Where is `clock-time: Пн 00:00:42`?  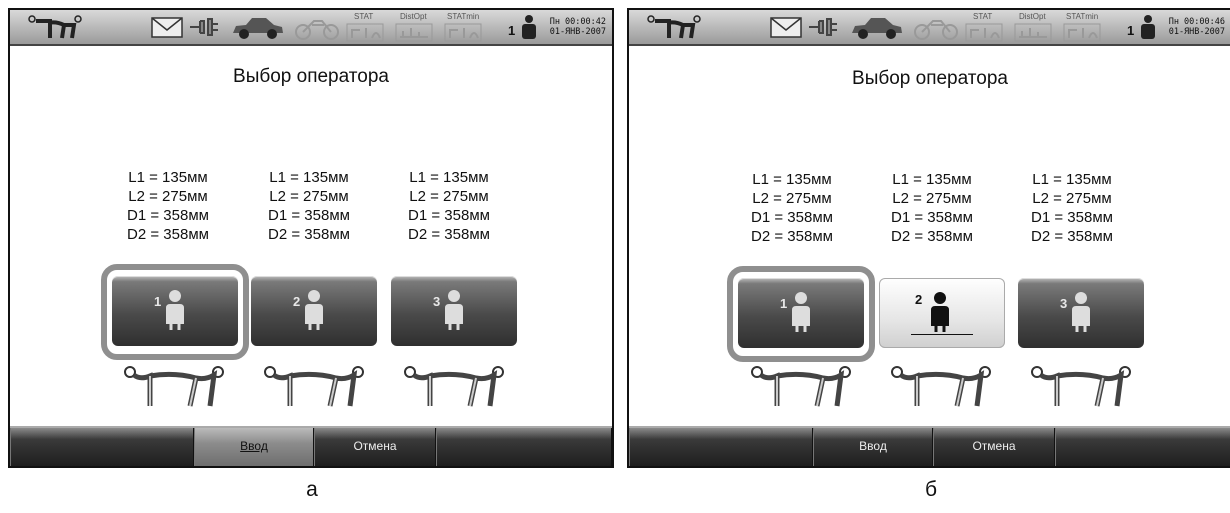 clock-time: Пн 00:00:42 is located at coordinates (577, 22).